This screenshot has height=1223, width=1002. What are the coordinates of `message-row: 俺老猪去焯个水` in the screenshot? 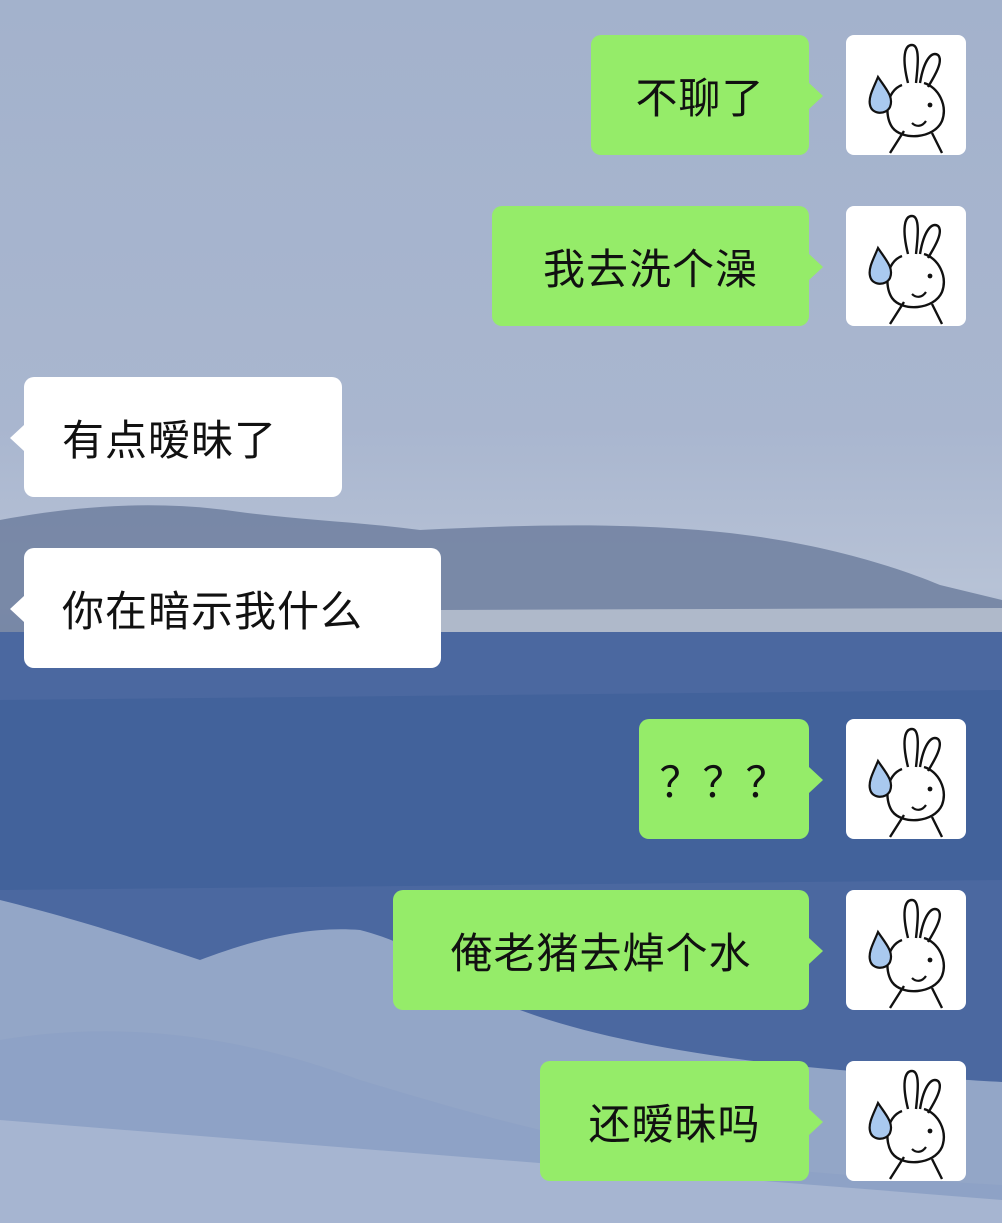 It's located at (501, 950).